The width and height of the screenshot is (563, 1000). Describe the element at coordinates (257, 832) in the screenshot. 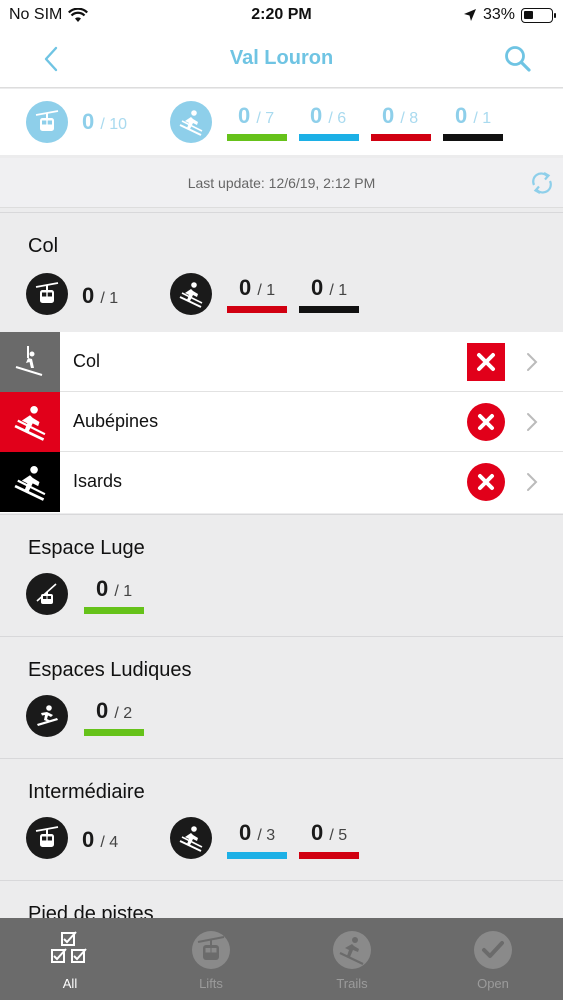

I see `intermediaire-trails-blue: 0 / 3` at that location.